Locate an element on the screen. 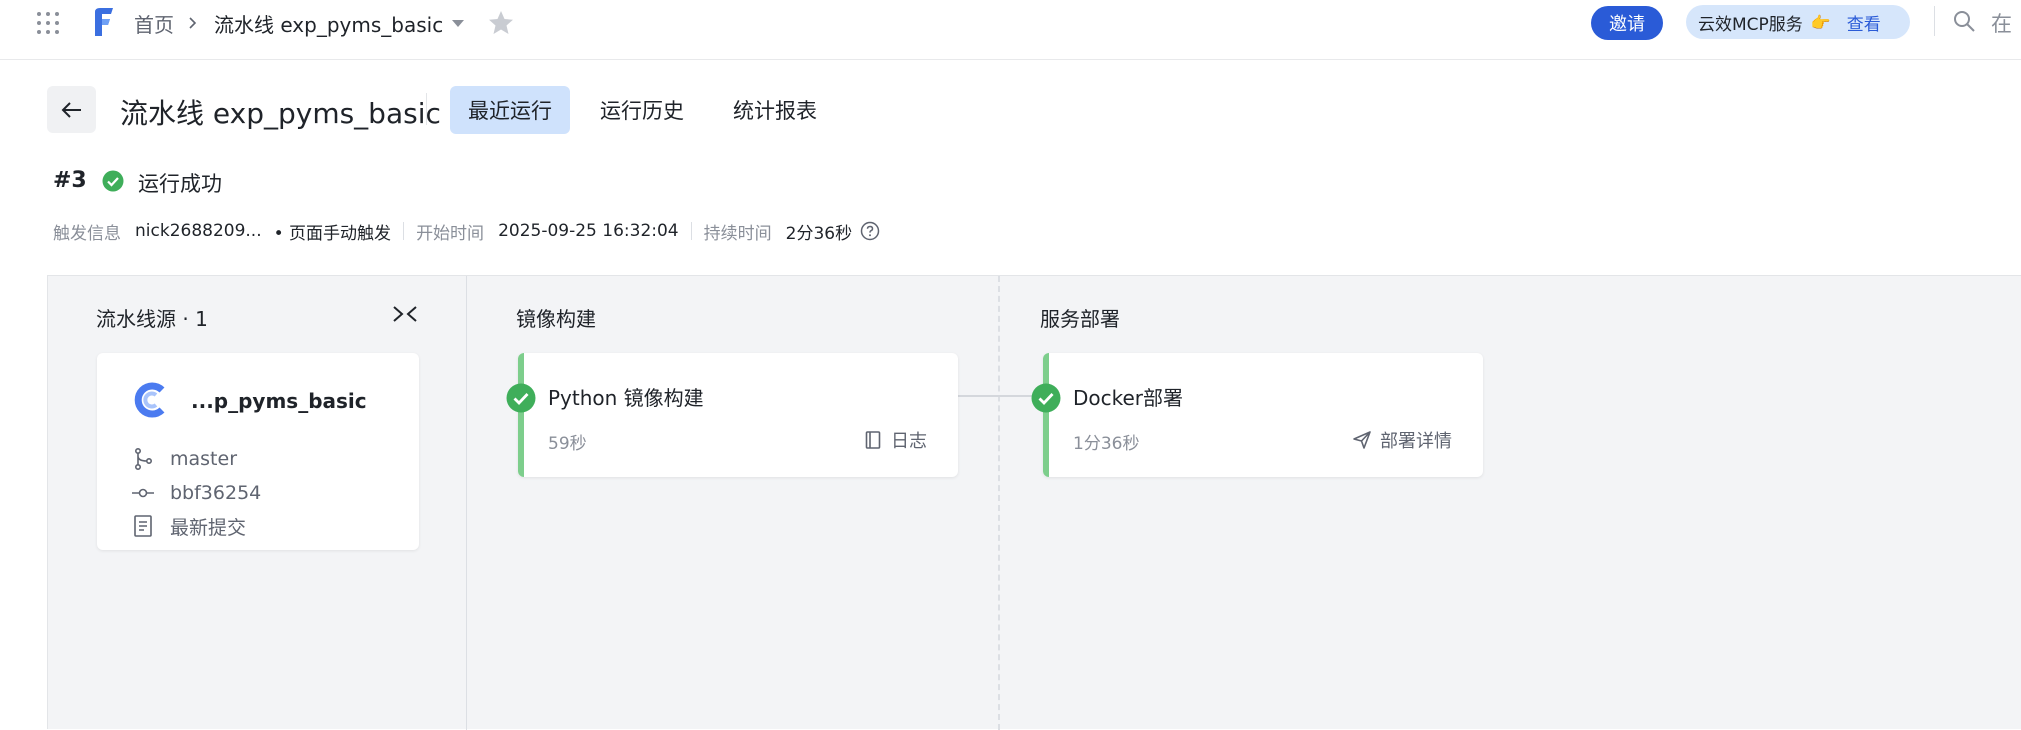 The image size is (2021, 730). branch-icon is located at coordinates (144, 458).